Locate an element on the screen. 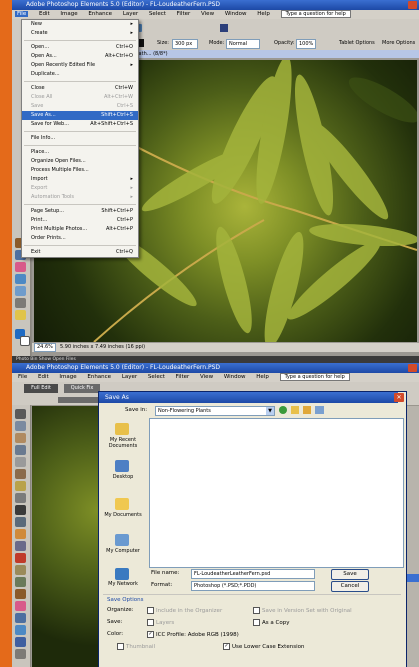 Image resolution: width=419 pixels, height=667 pixels. type-tool-icon is located at coordinates (20, 510).